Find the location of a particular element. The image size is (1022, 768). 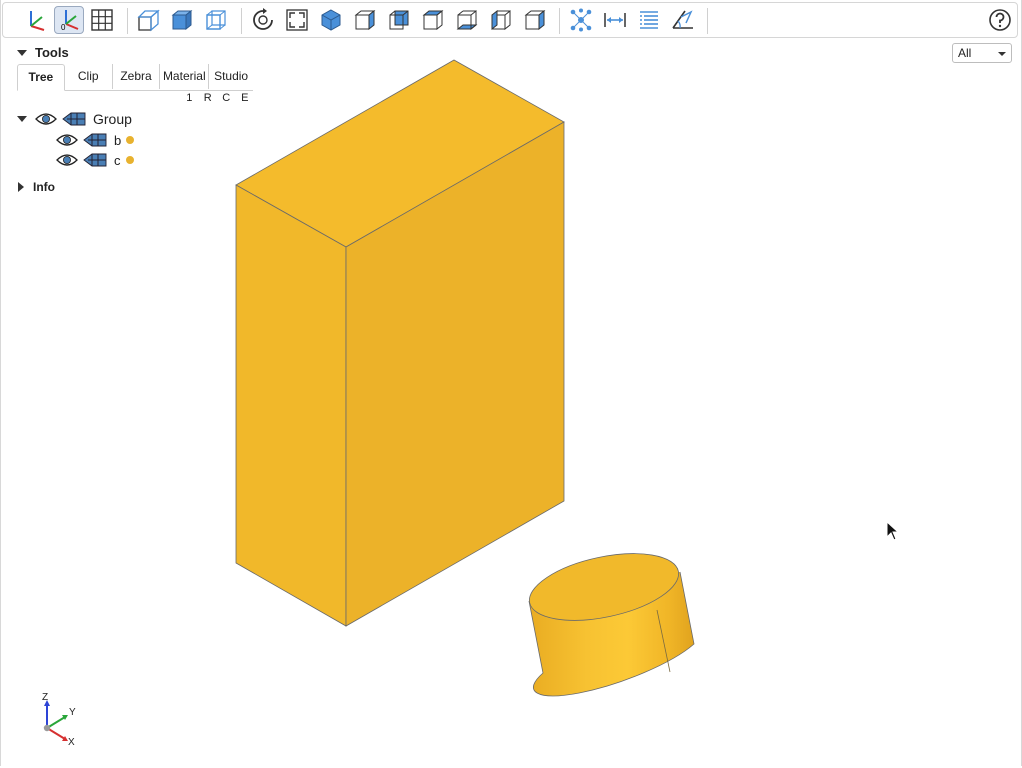

axis-x-label: X is located at coordinates (71, 742).